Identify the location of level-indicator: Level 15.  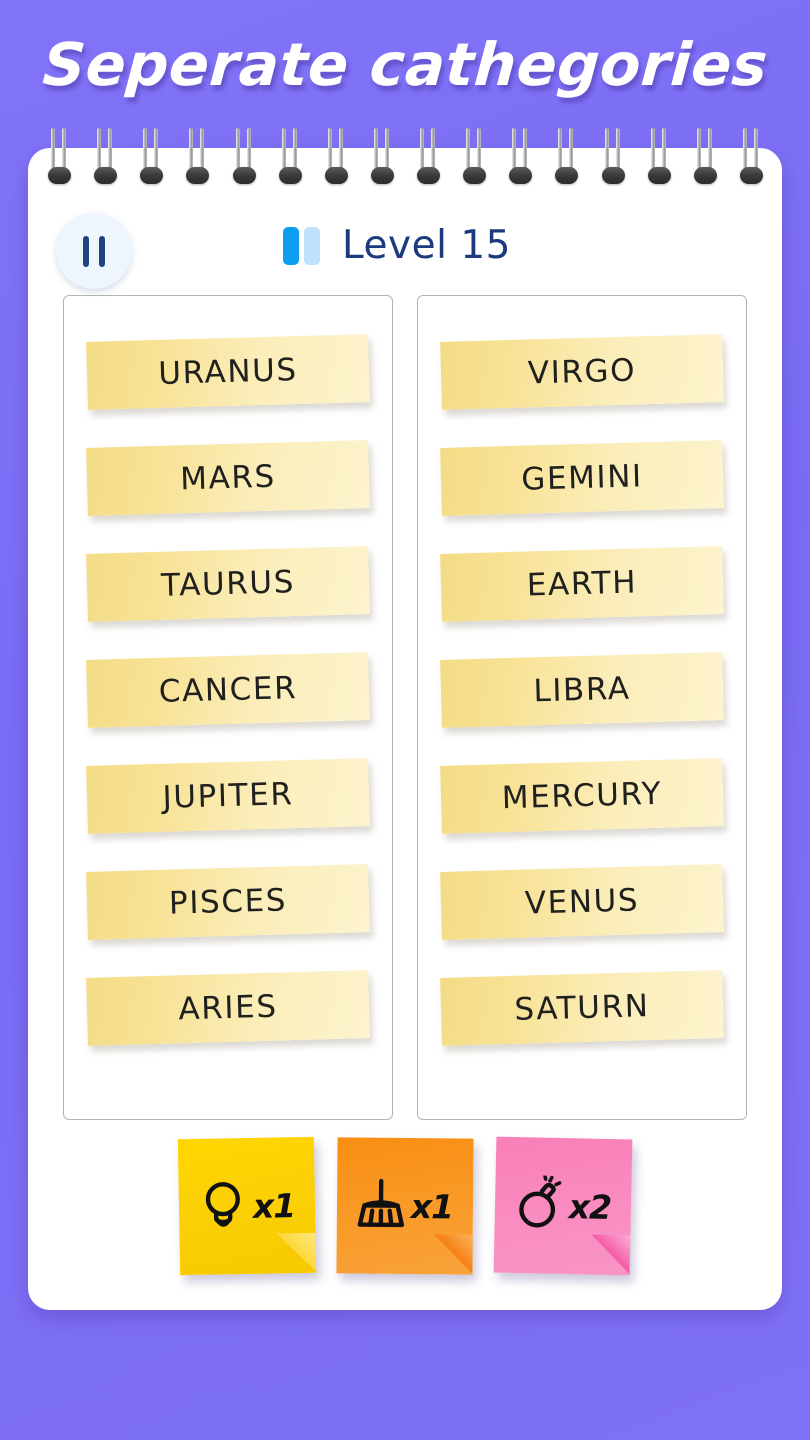
(397, 245).